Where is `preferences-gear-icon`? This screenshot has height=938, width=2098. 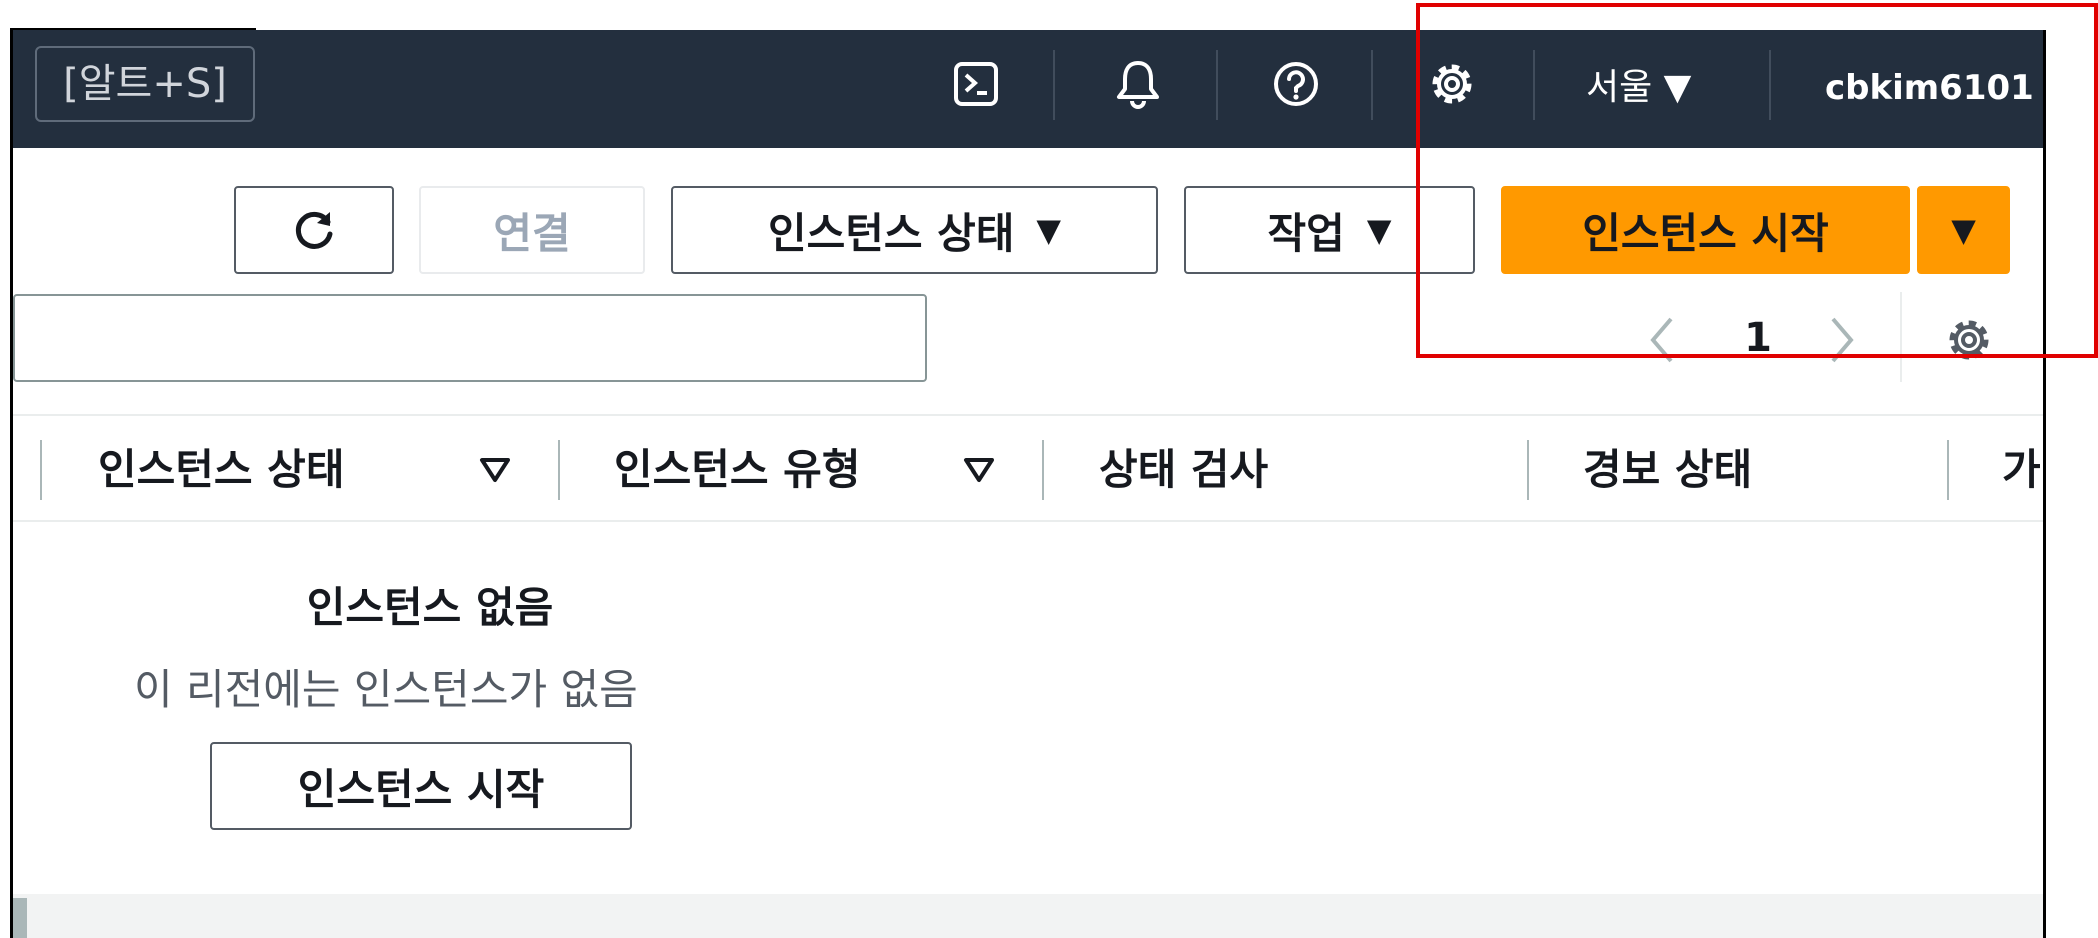 preferences-gear-icon is located at coordinates (1969, 340).